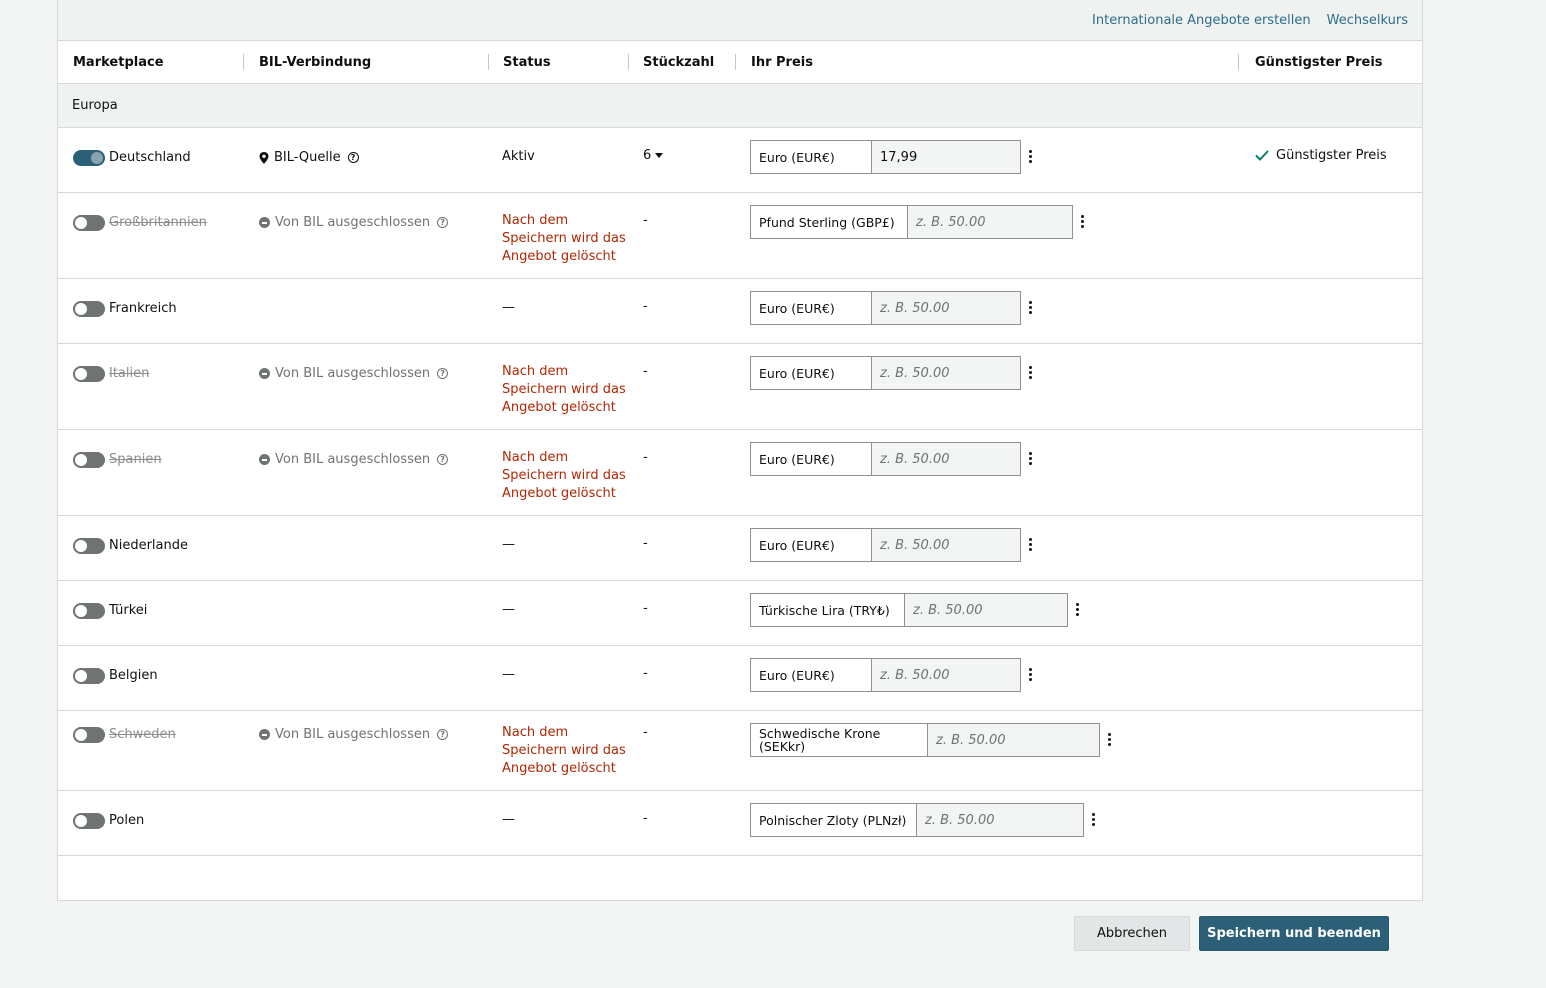  I want to click on marketplace-name: Frankreich, so click(143, 308).